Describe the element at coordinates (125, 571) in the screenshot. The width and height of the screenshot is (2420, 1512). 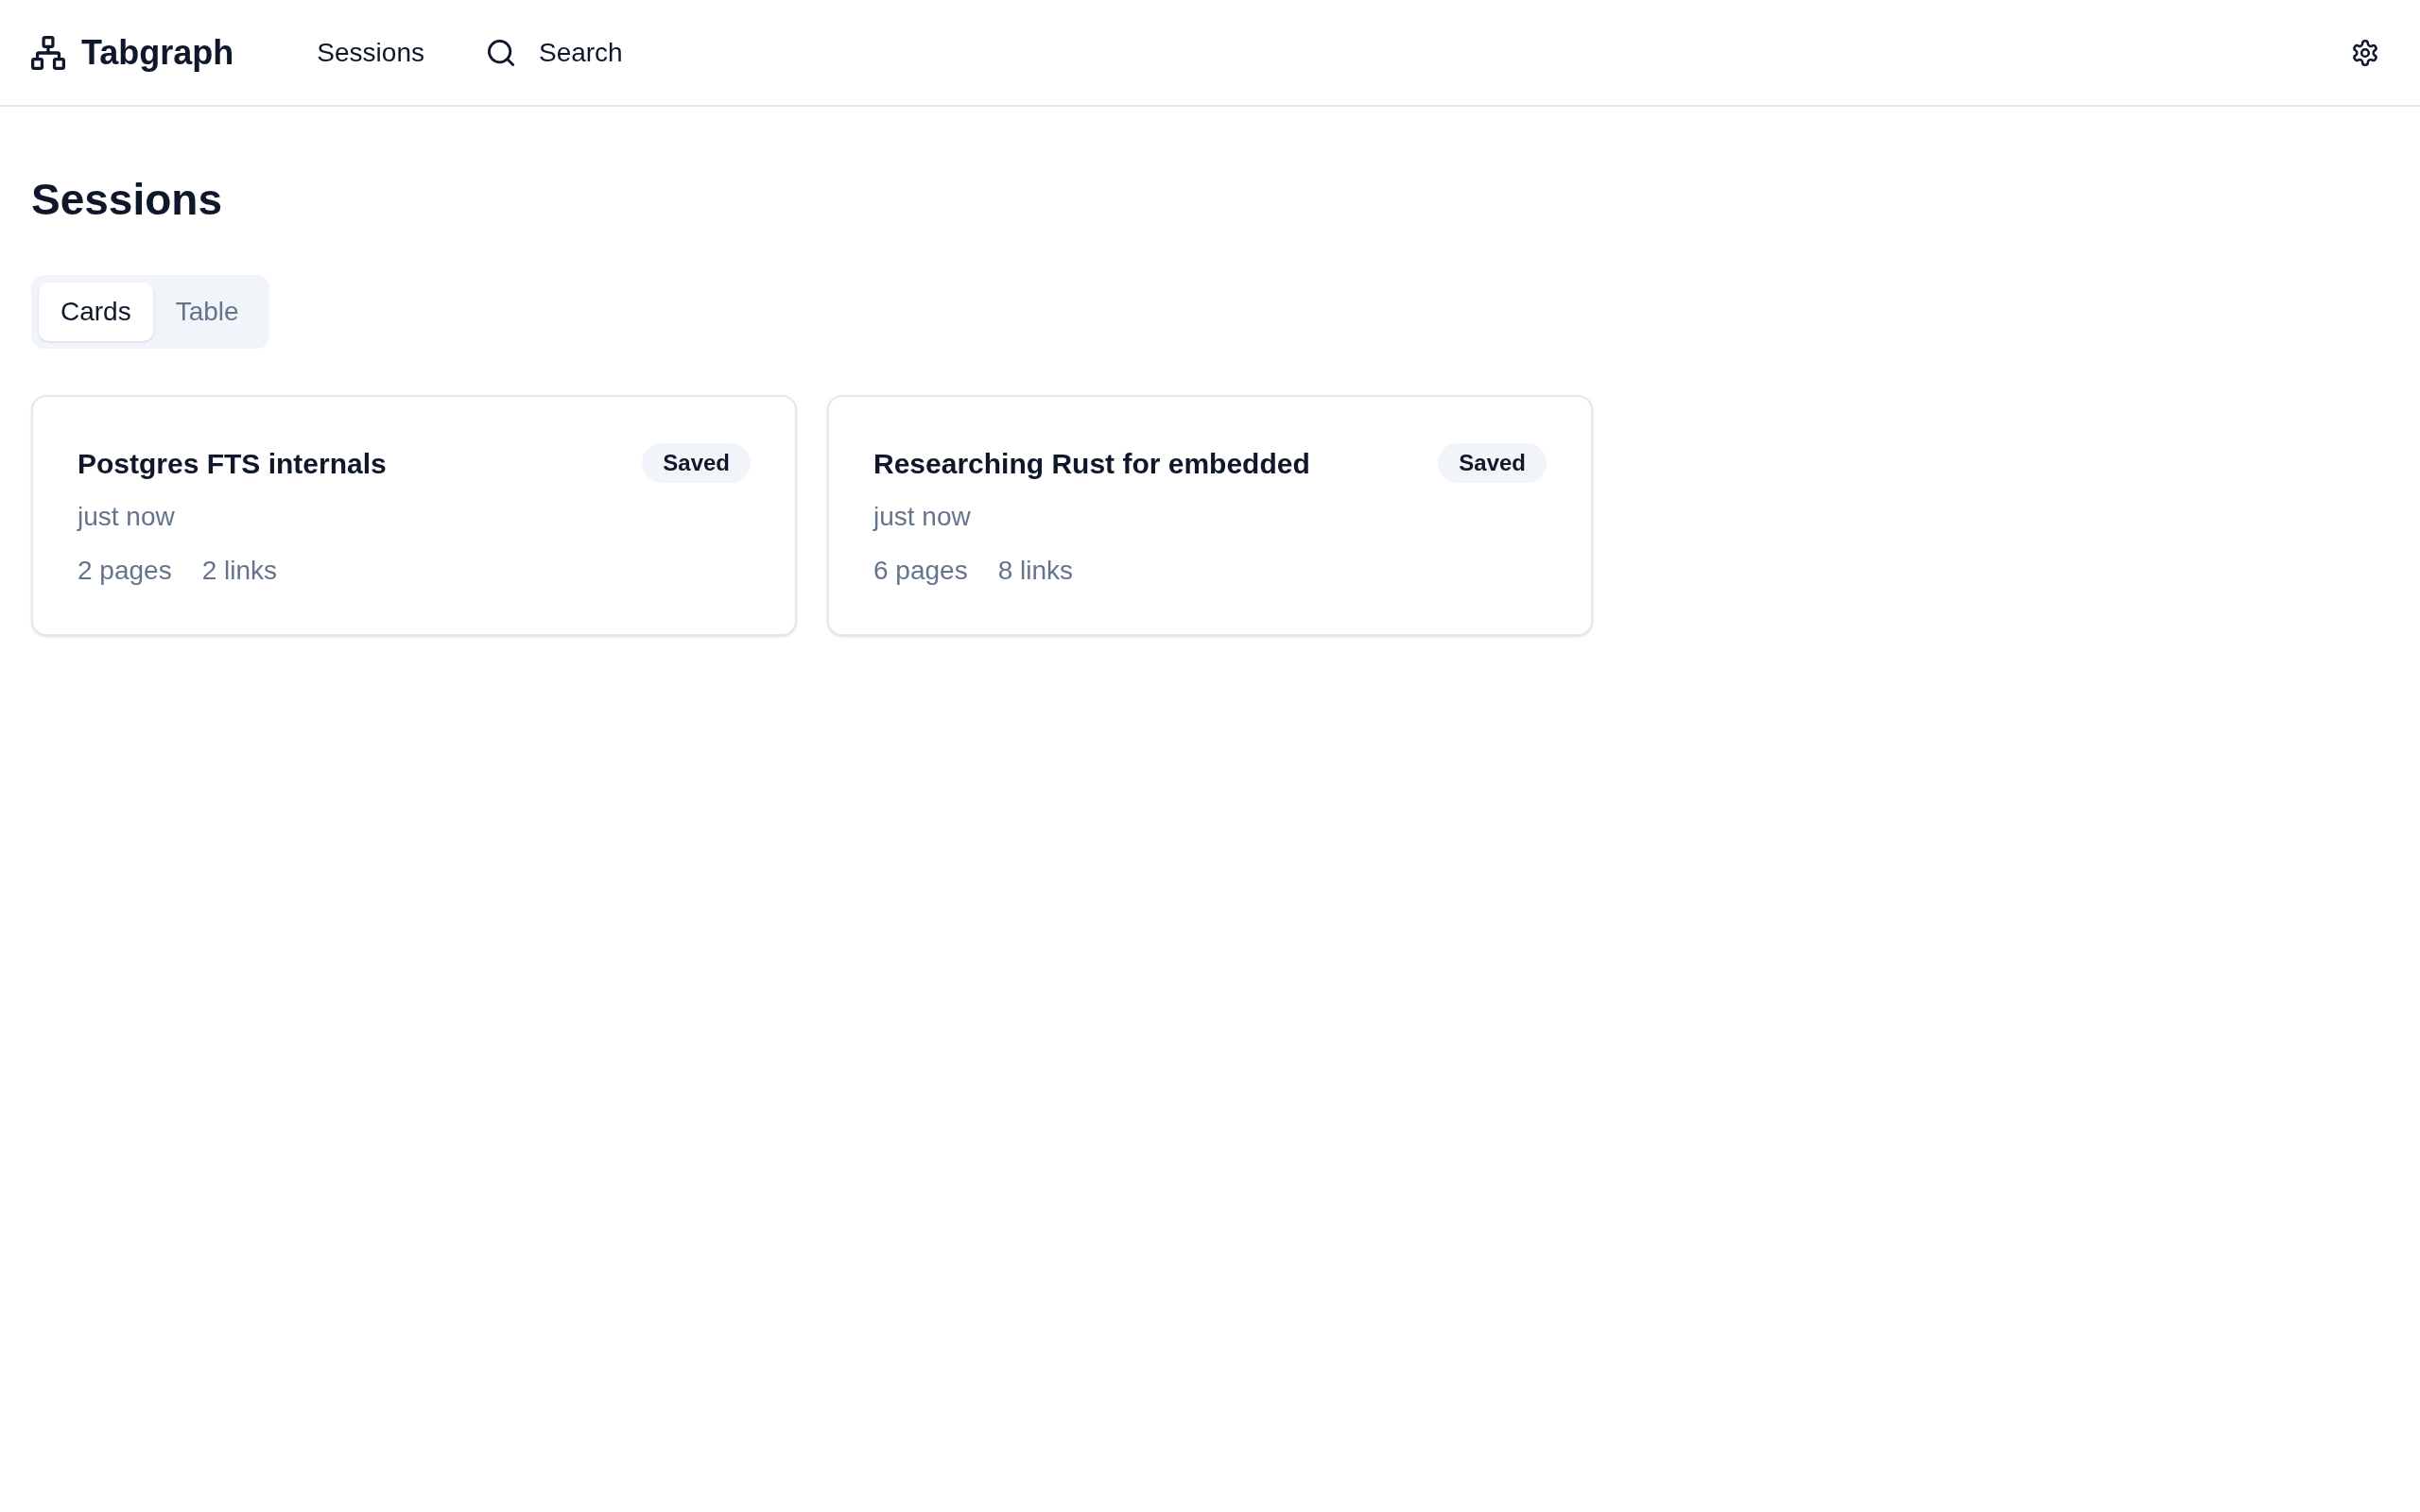
I see `page-count: 2 pages` at that location.